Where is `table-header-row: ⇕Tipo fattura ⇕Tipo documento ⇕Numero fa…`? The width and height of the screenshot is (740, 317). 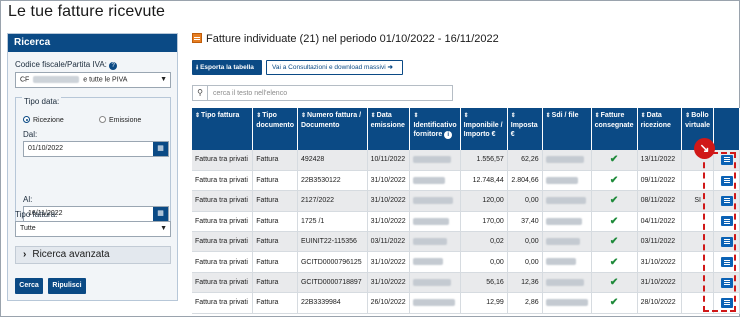
table-header-row: ⇕Tipo fattura ⇕Tipo documento ⇕Numero fa… is located at coordinates (466, 129).